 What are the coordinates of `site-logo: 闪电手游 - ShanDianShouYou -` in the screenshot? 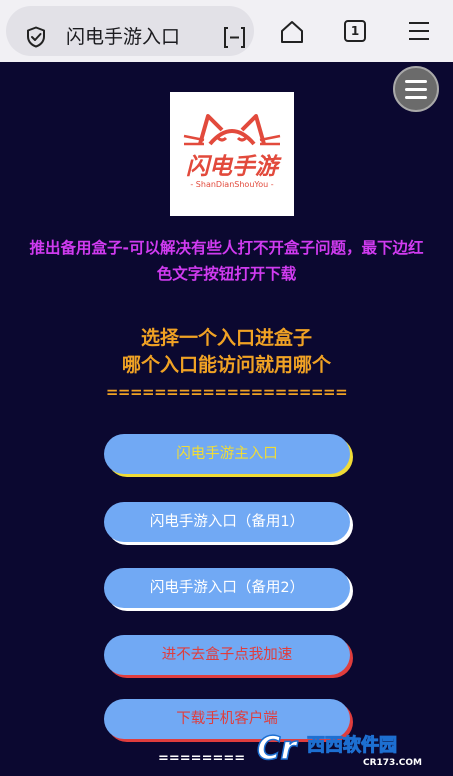 It's located at (232, 154).